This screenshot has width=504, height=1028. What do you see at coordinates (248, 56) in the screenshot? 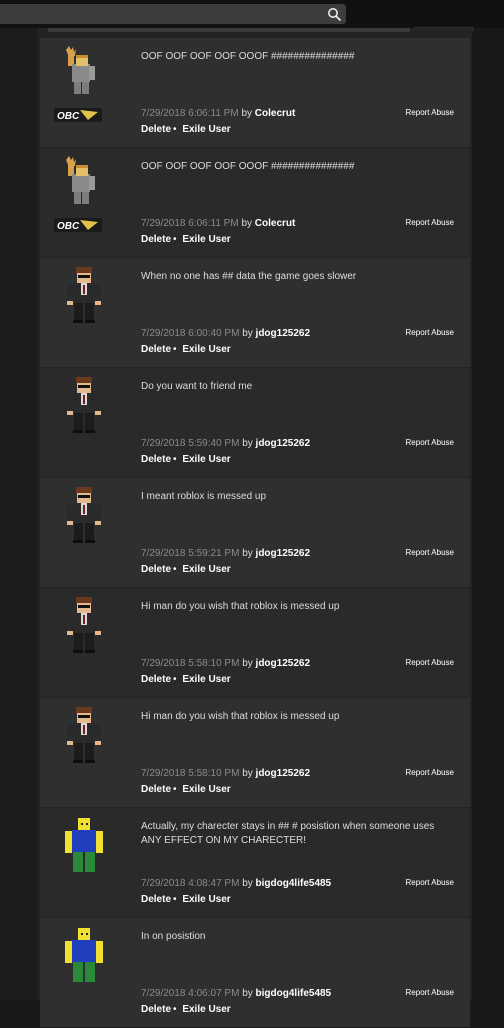
I see `post-body: OOF OOF OOF OOF OOOF ###############` at bounding box center [248, 56].